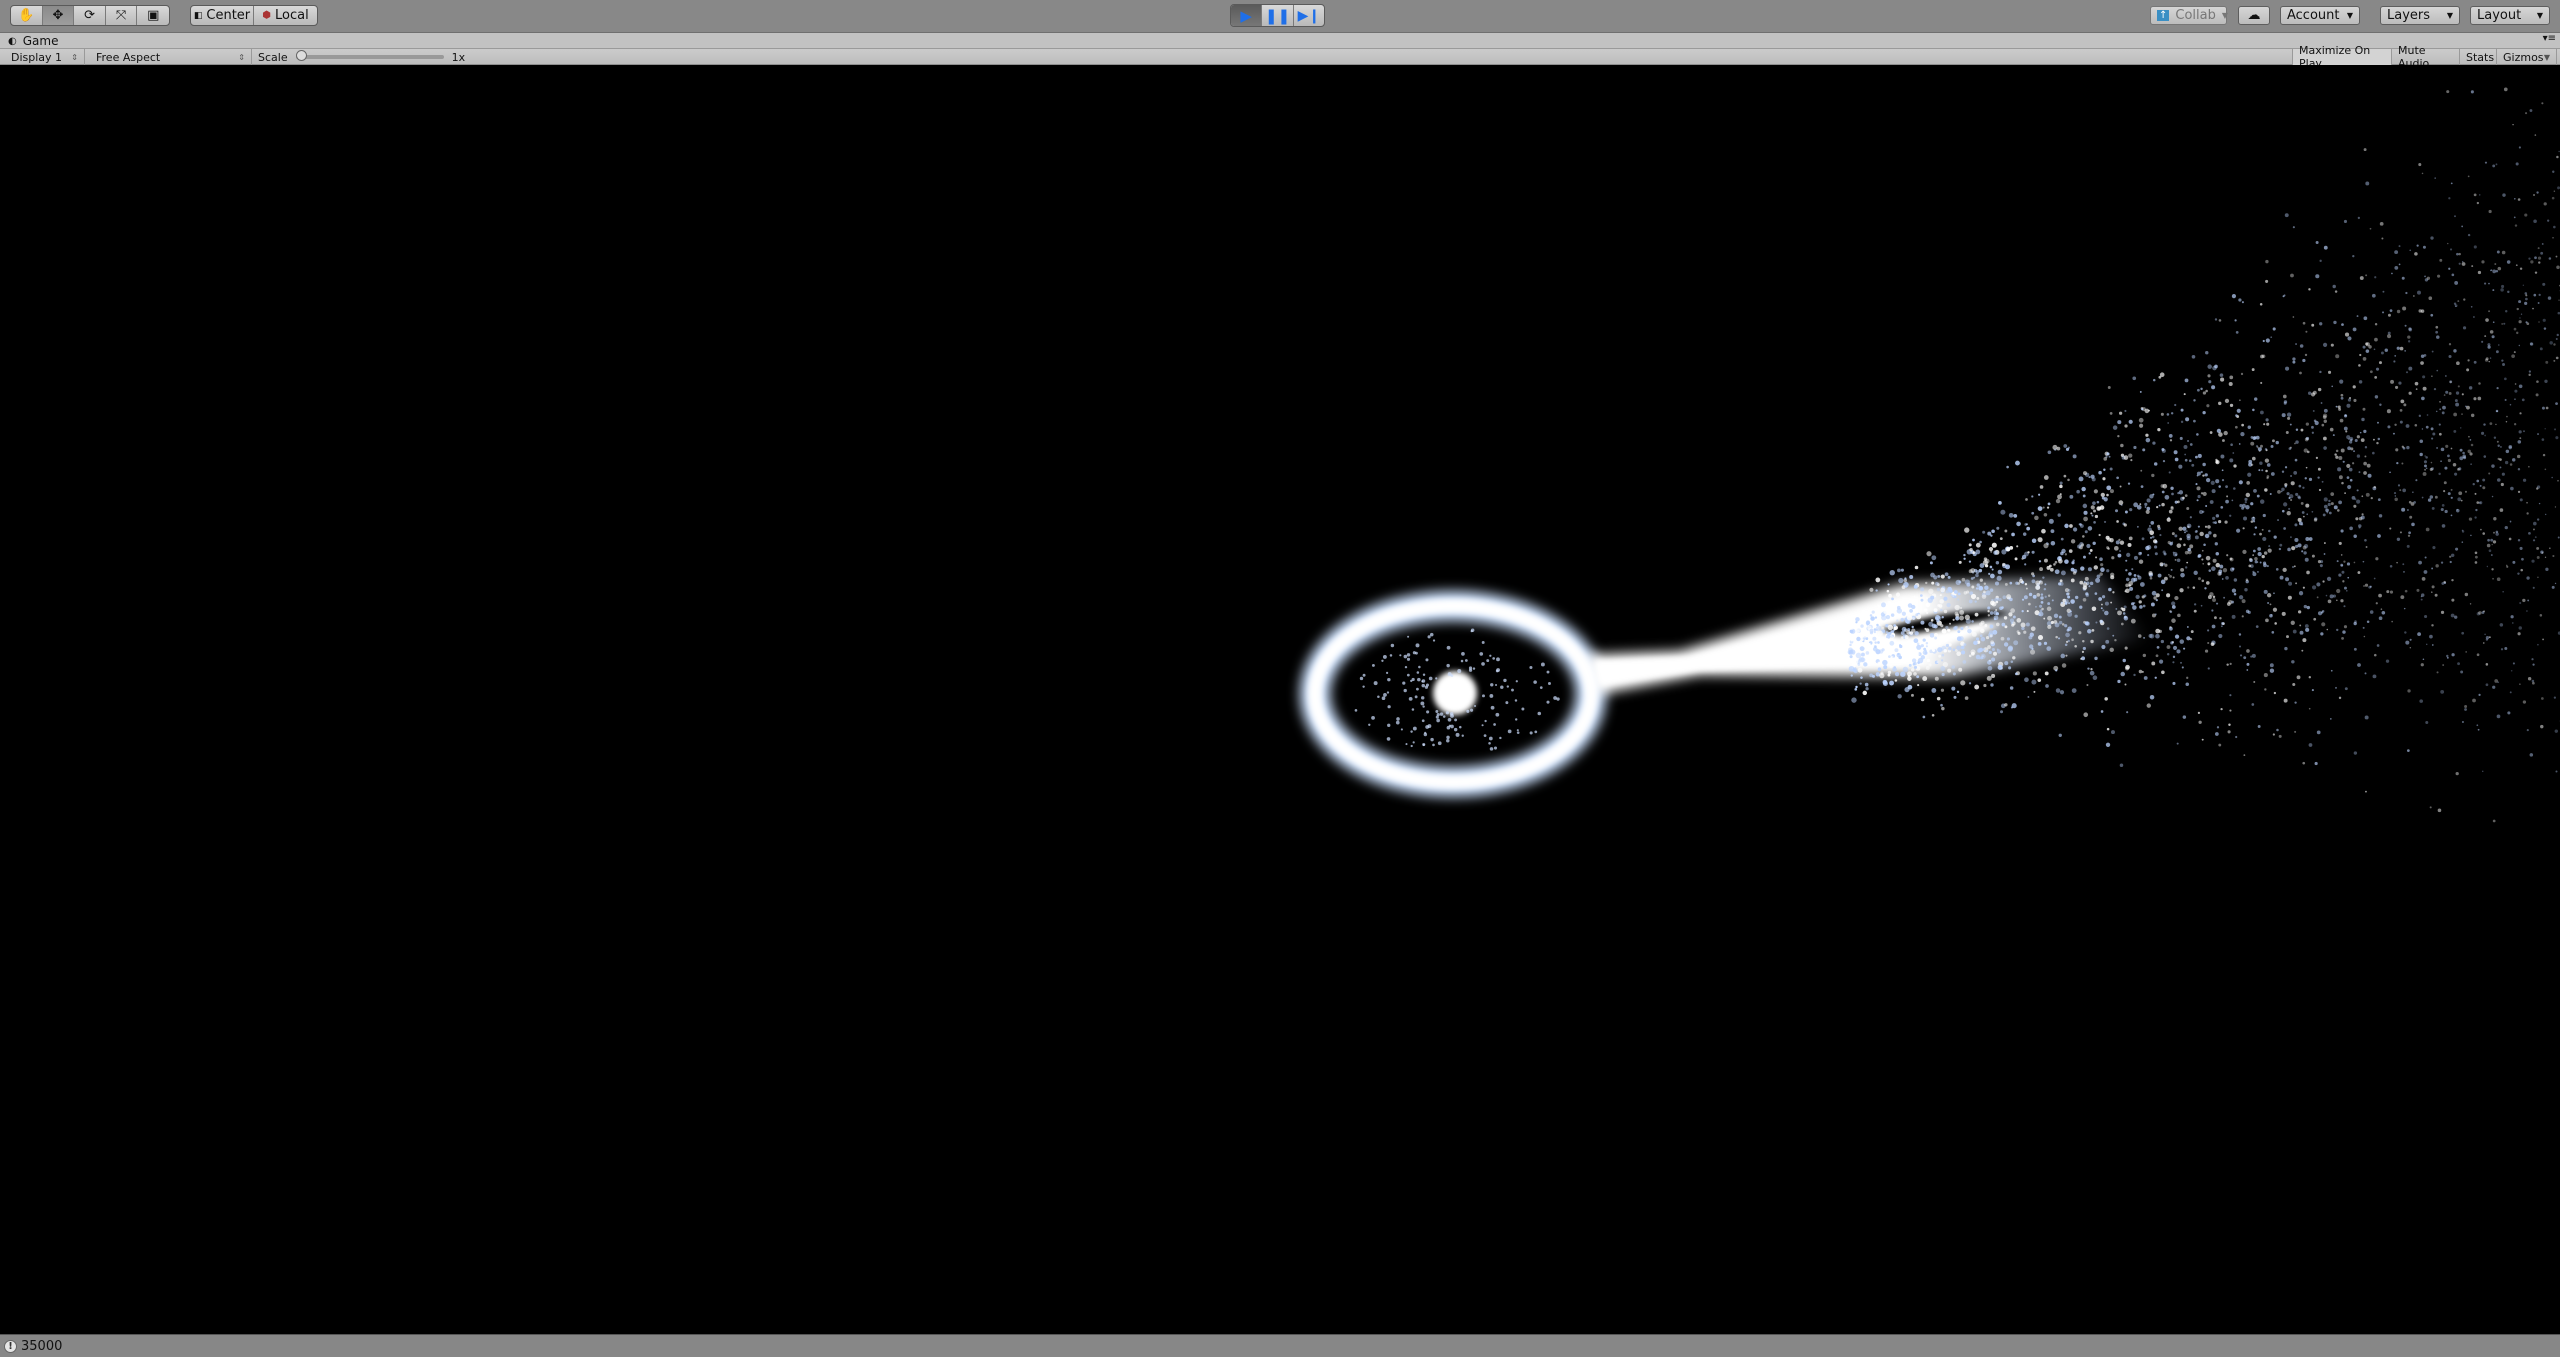 Image resolution: width=2560 pixels, height=1357 pixels. I want to click on layout-dropdown: Layout ▼, so click(2510, 15).